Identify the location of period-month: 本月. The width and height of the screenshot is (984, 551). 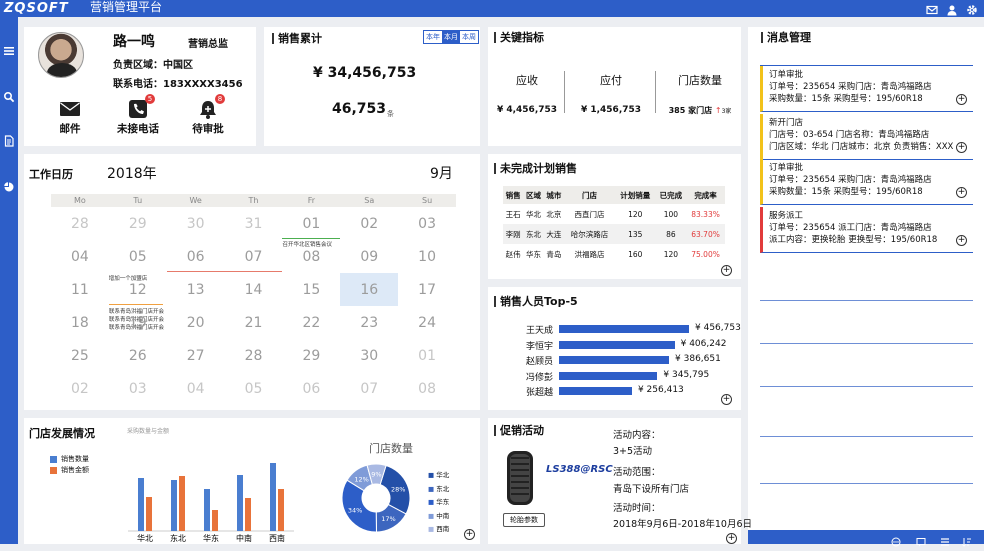
(451, 37).